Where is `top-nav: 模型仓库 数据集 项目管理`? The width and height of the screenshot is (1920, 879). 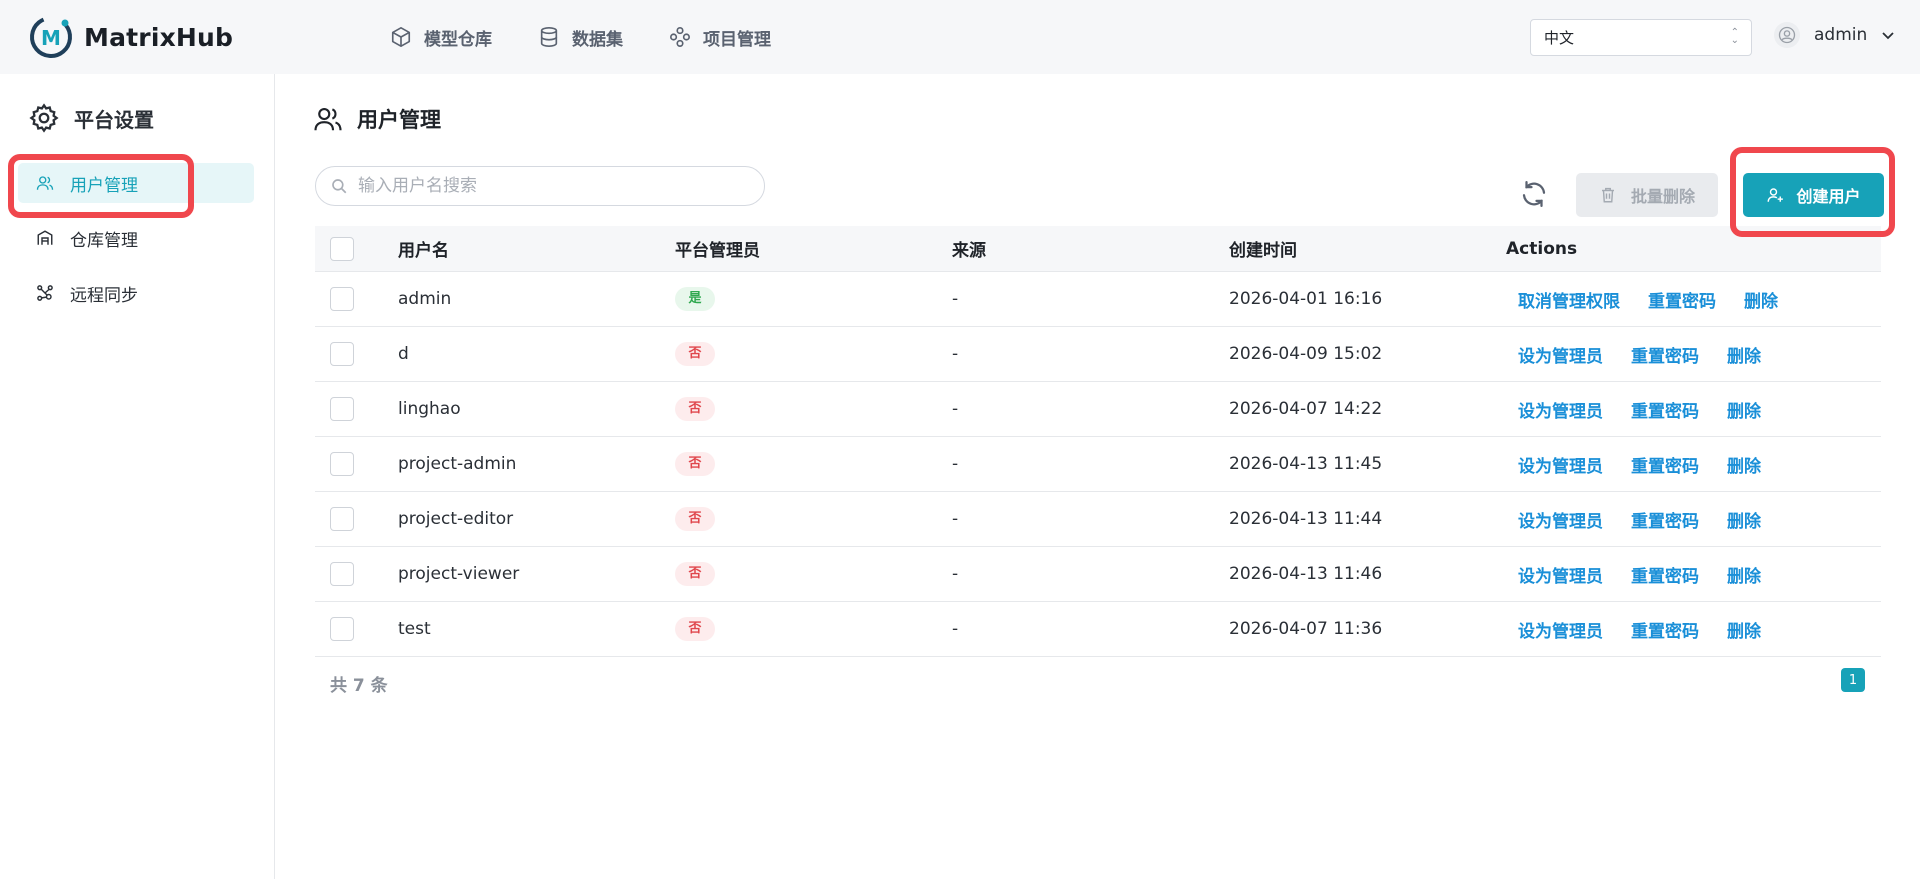 top-nav: 模型仓库 数据集 项目管理 is located at coordinates (603, 37).